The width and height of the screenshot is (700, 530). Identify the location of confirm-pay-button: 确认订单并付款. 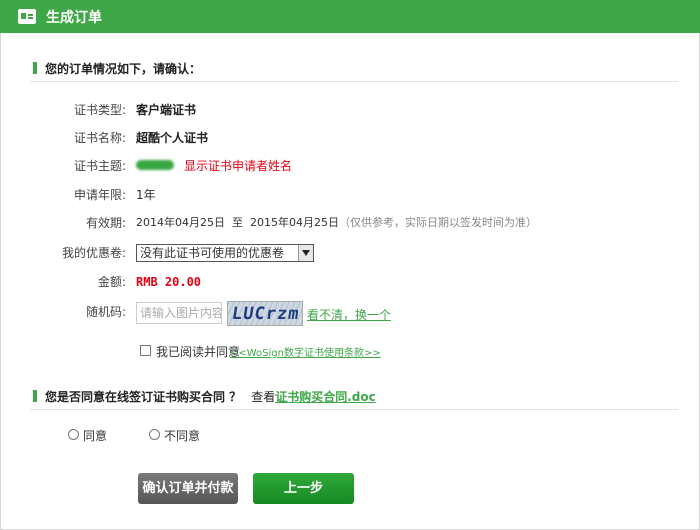
(188, 488).